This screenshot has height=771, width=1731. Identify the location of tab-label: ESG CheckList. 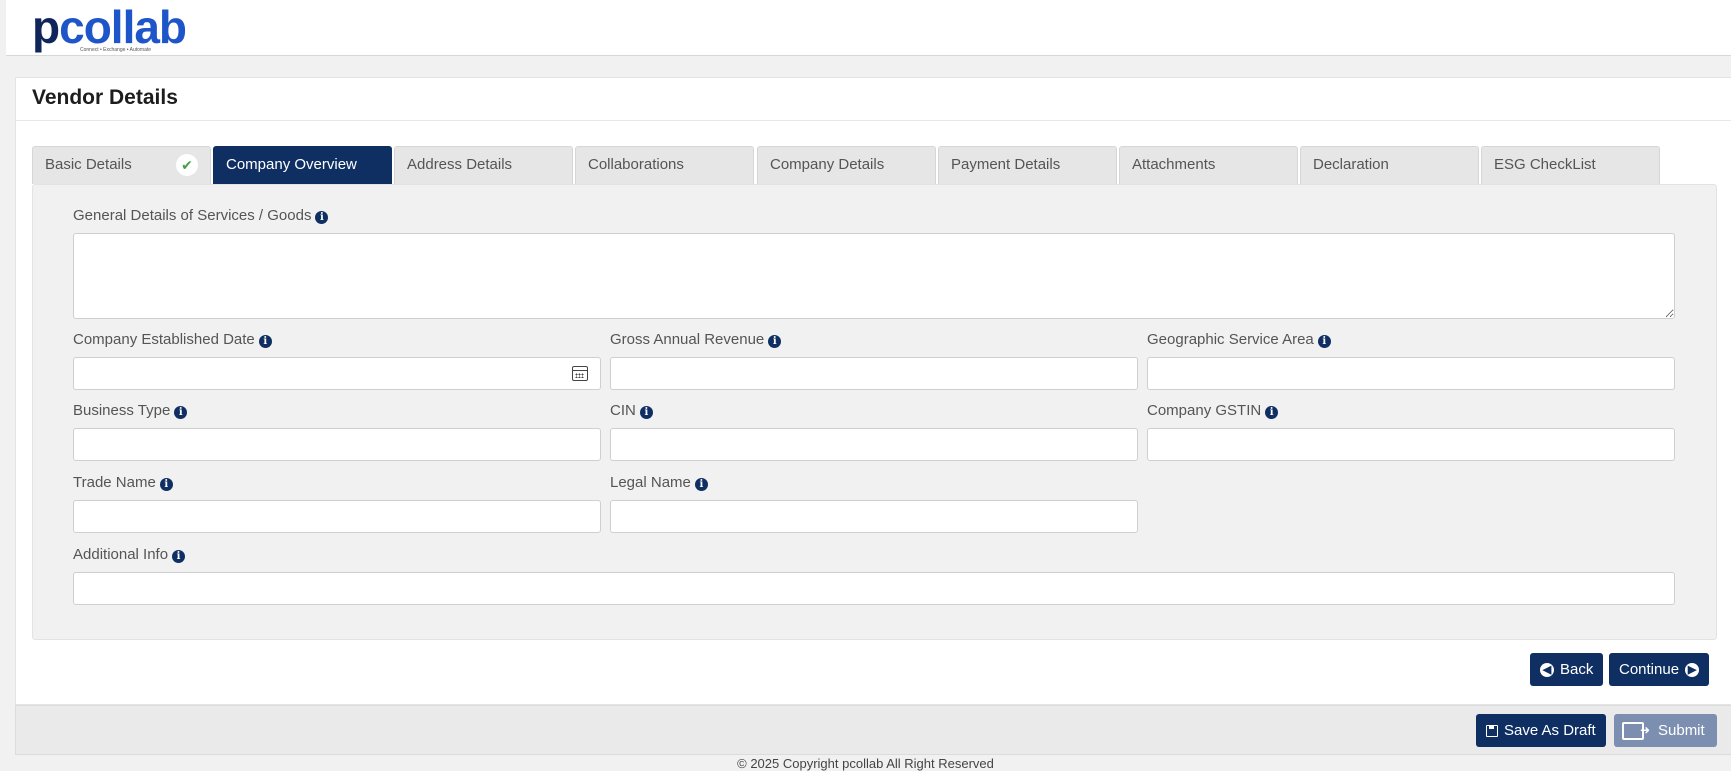
(1545, 164).